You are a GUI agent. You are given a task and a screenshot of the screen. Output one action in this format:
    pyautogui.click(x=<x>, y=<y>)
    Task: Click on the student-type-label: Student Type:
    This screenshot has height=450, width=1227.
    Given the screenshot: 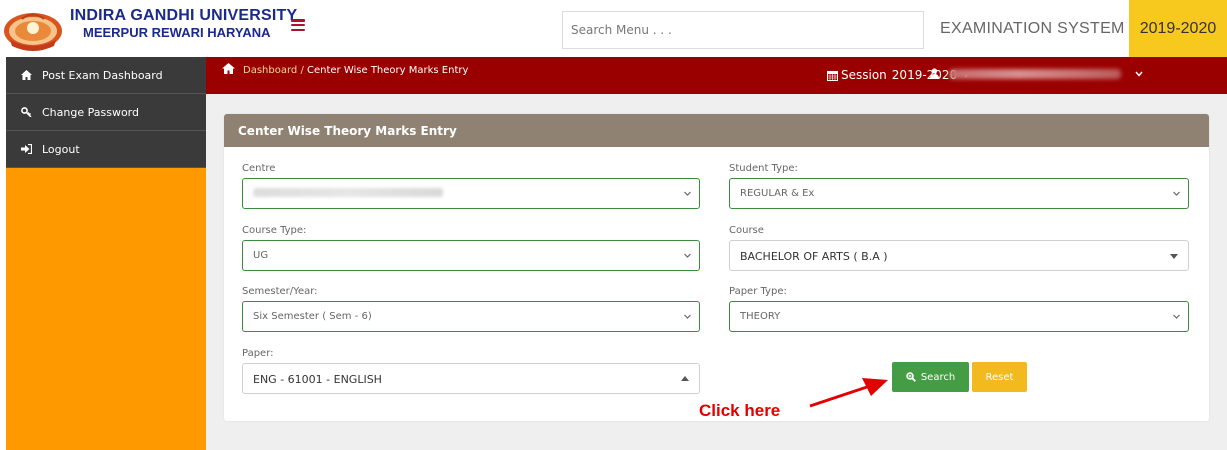 What is the action you would take?
    pyautogui.click(x=763, y=168)
    